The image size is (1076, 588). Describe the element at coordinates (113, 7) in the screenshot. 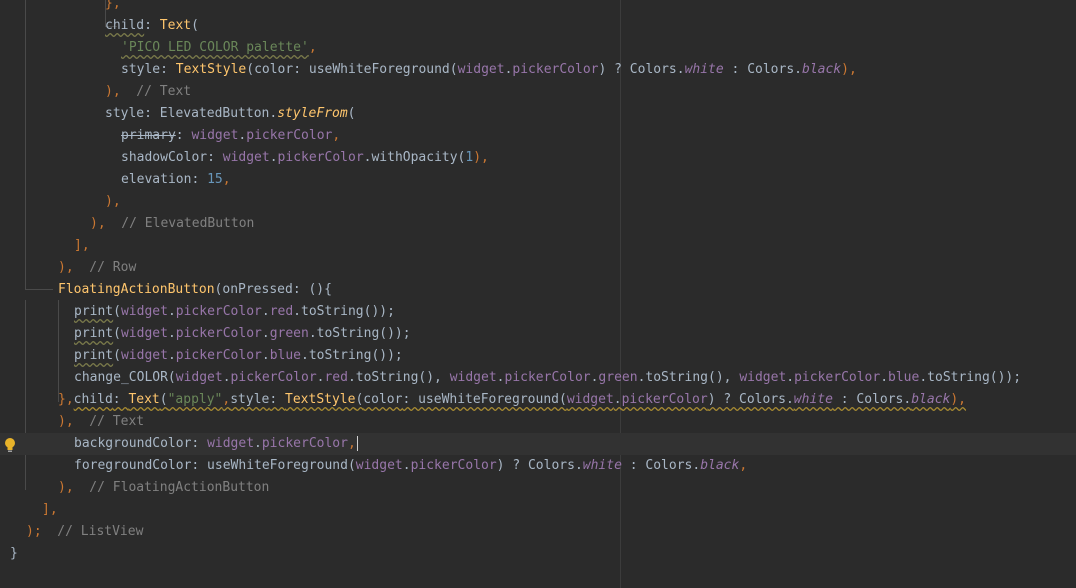

I see `code-line-text: },` at that location.